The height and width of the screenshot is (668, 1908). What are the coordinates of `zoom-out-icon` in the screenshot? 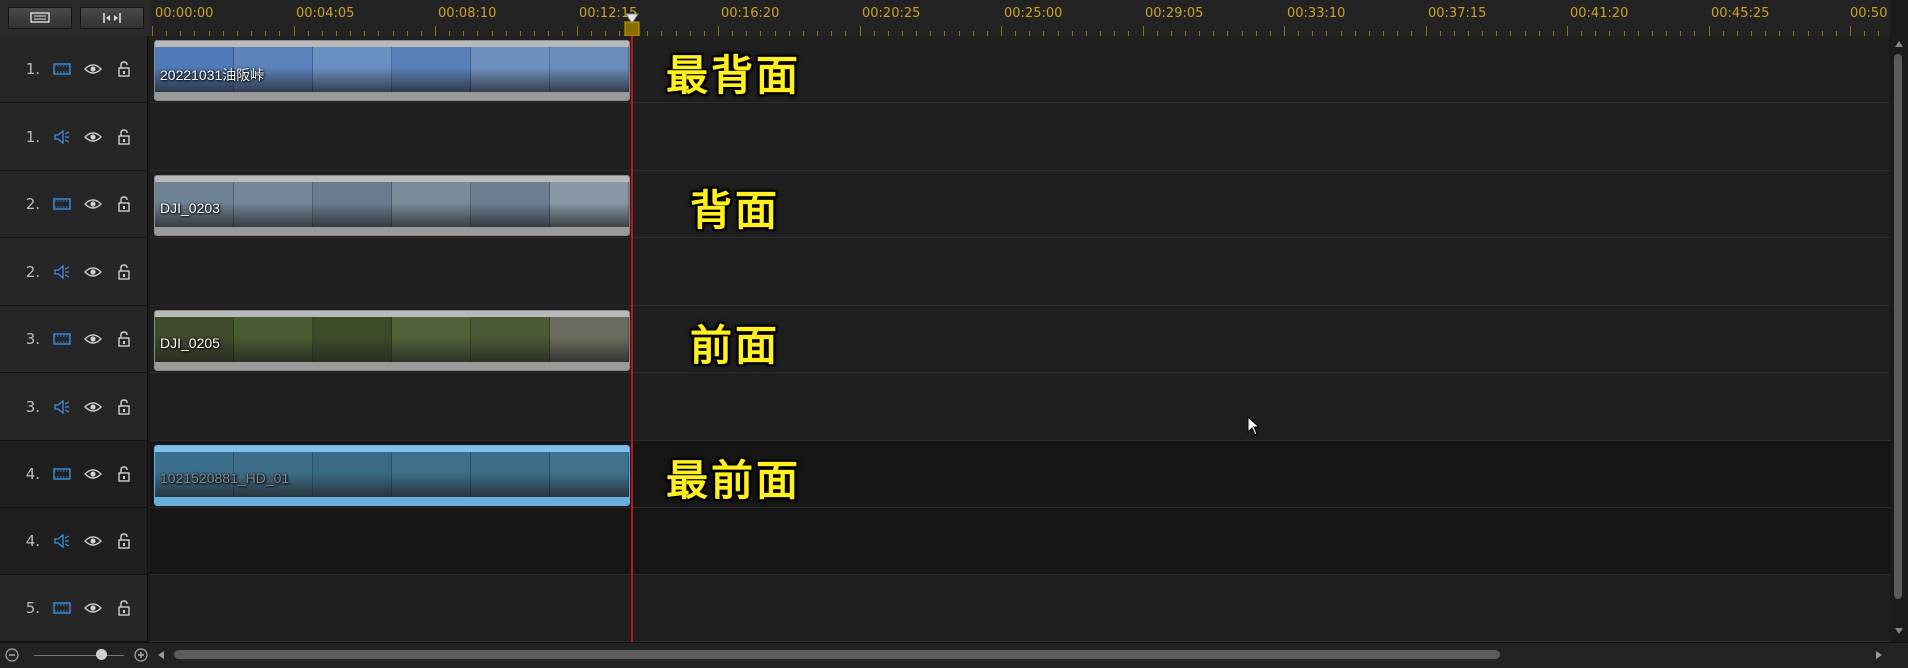 It's located at (12, 655).